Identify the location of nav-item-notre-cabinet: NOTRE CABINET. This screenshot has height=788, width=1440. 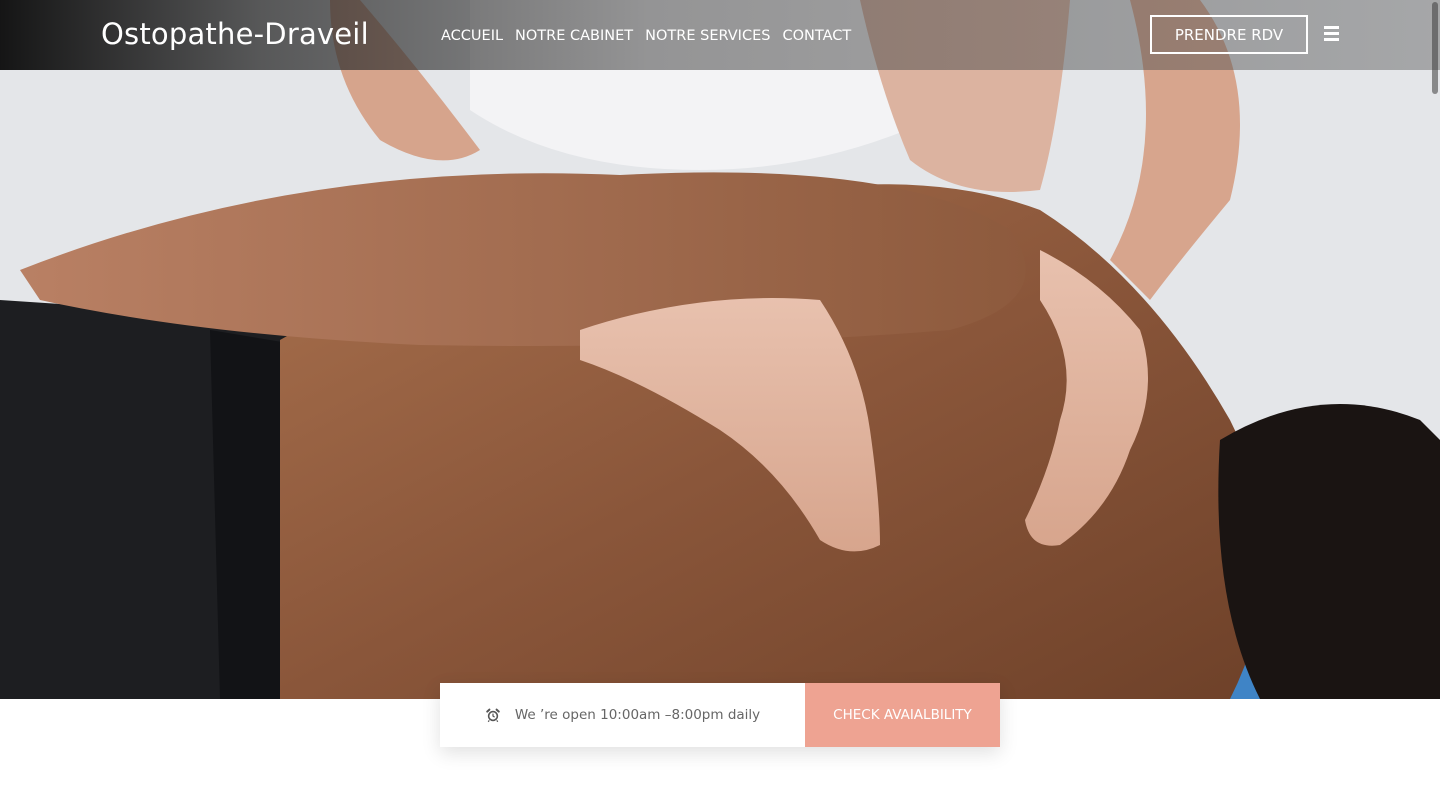
(574, 36).